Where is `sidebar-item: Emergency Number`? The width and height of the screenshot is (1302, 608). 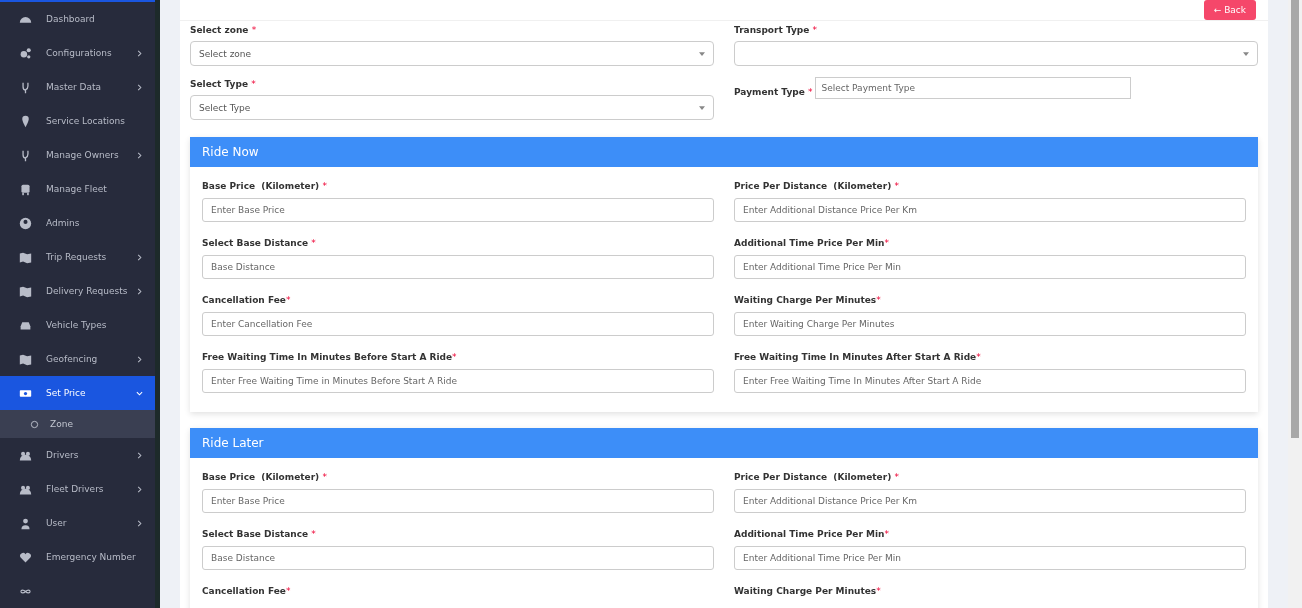 sidebar-item: Emergency Number is located at coordinates (77, 557).